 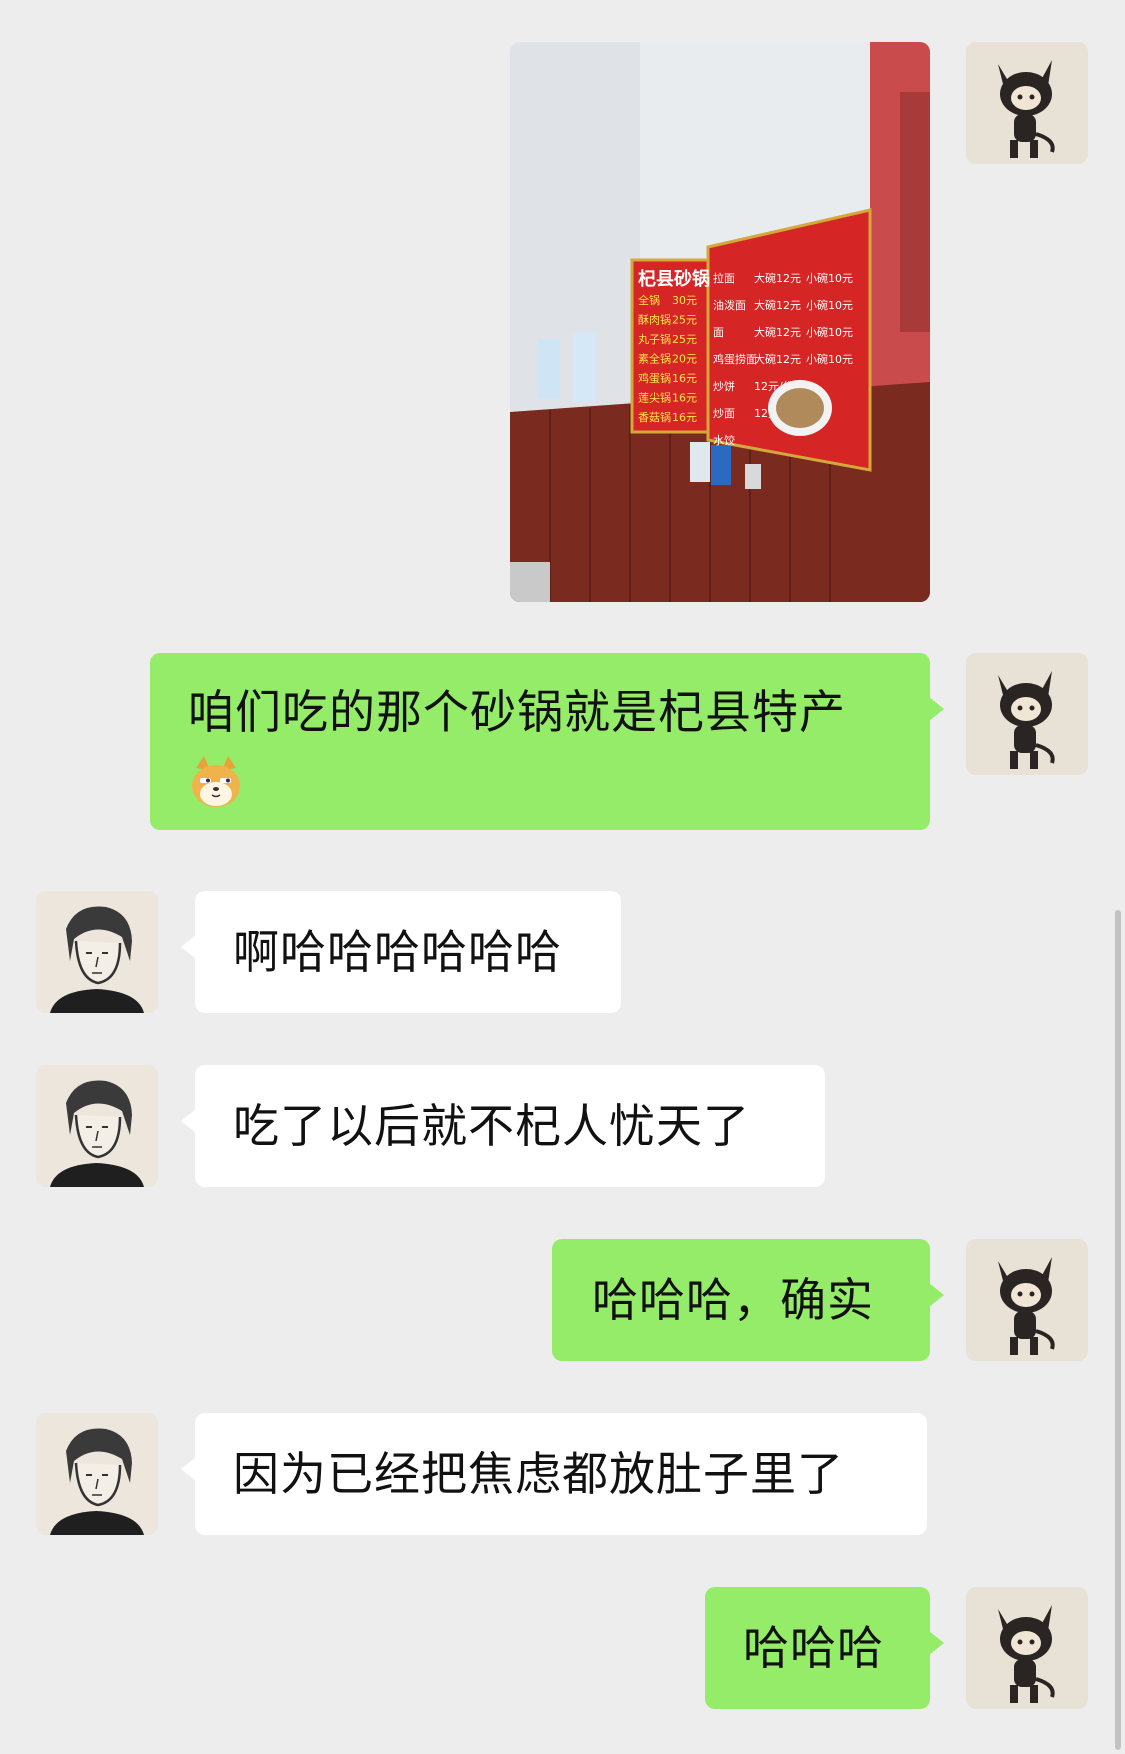 I want to click on message-bubble-outgoing: 哈哈哈，确实, so click(x=748, y=1300).